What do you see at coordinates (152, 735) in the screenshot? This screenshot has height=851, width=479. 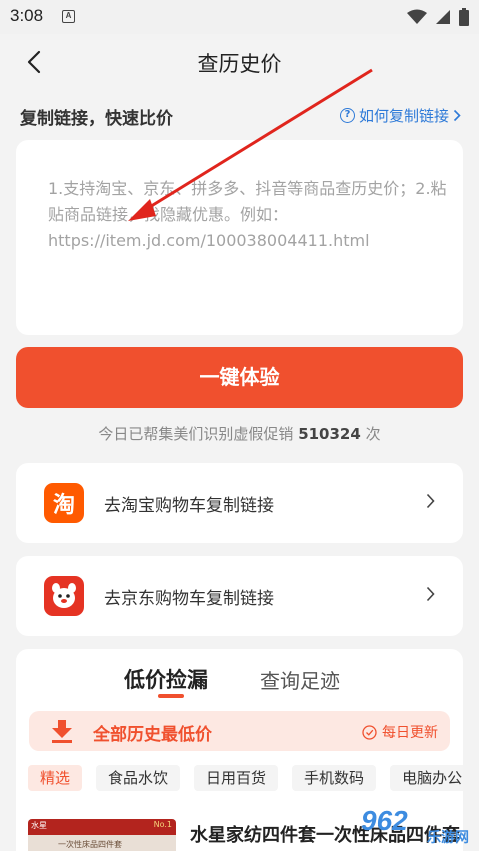 I see `banner-title: 全部历史最低价` at bounding box center [152, 735].